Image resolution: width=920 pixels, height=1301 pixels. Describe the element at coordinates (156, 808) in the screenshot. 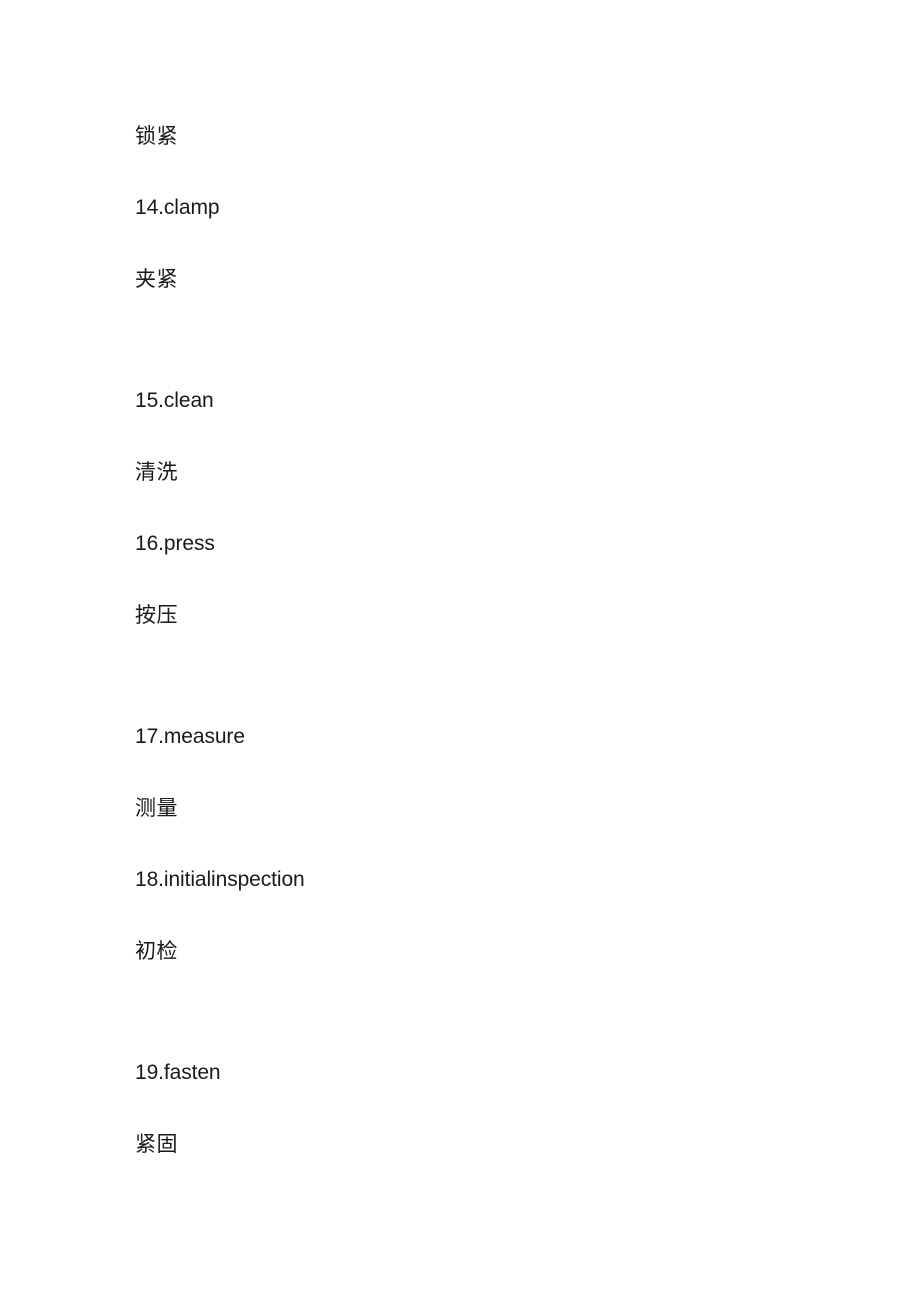

I see `entry-translation-line: 测量` at that location.